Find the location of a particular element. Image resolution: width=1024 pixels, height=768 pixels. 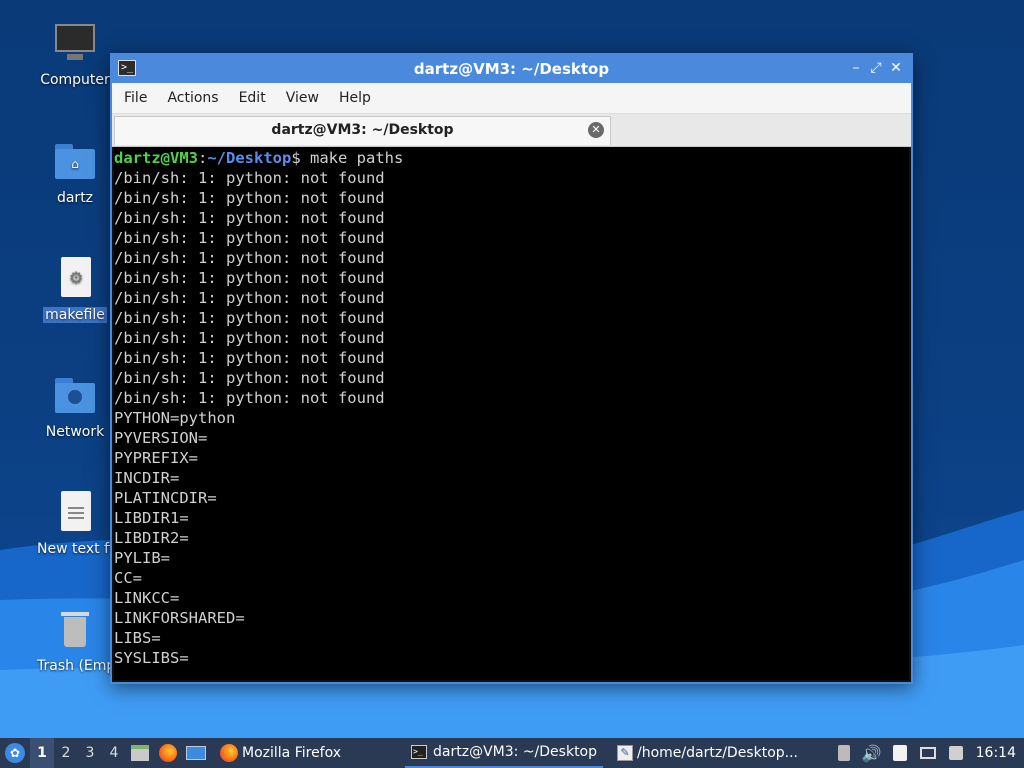

firefox-launcher-icon is located at coordinates (168, 753).